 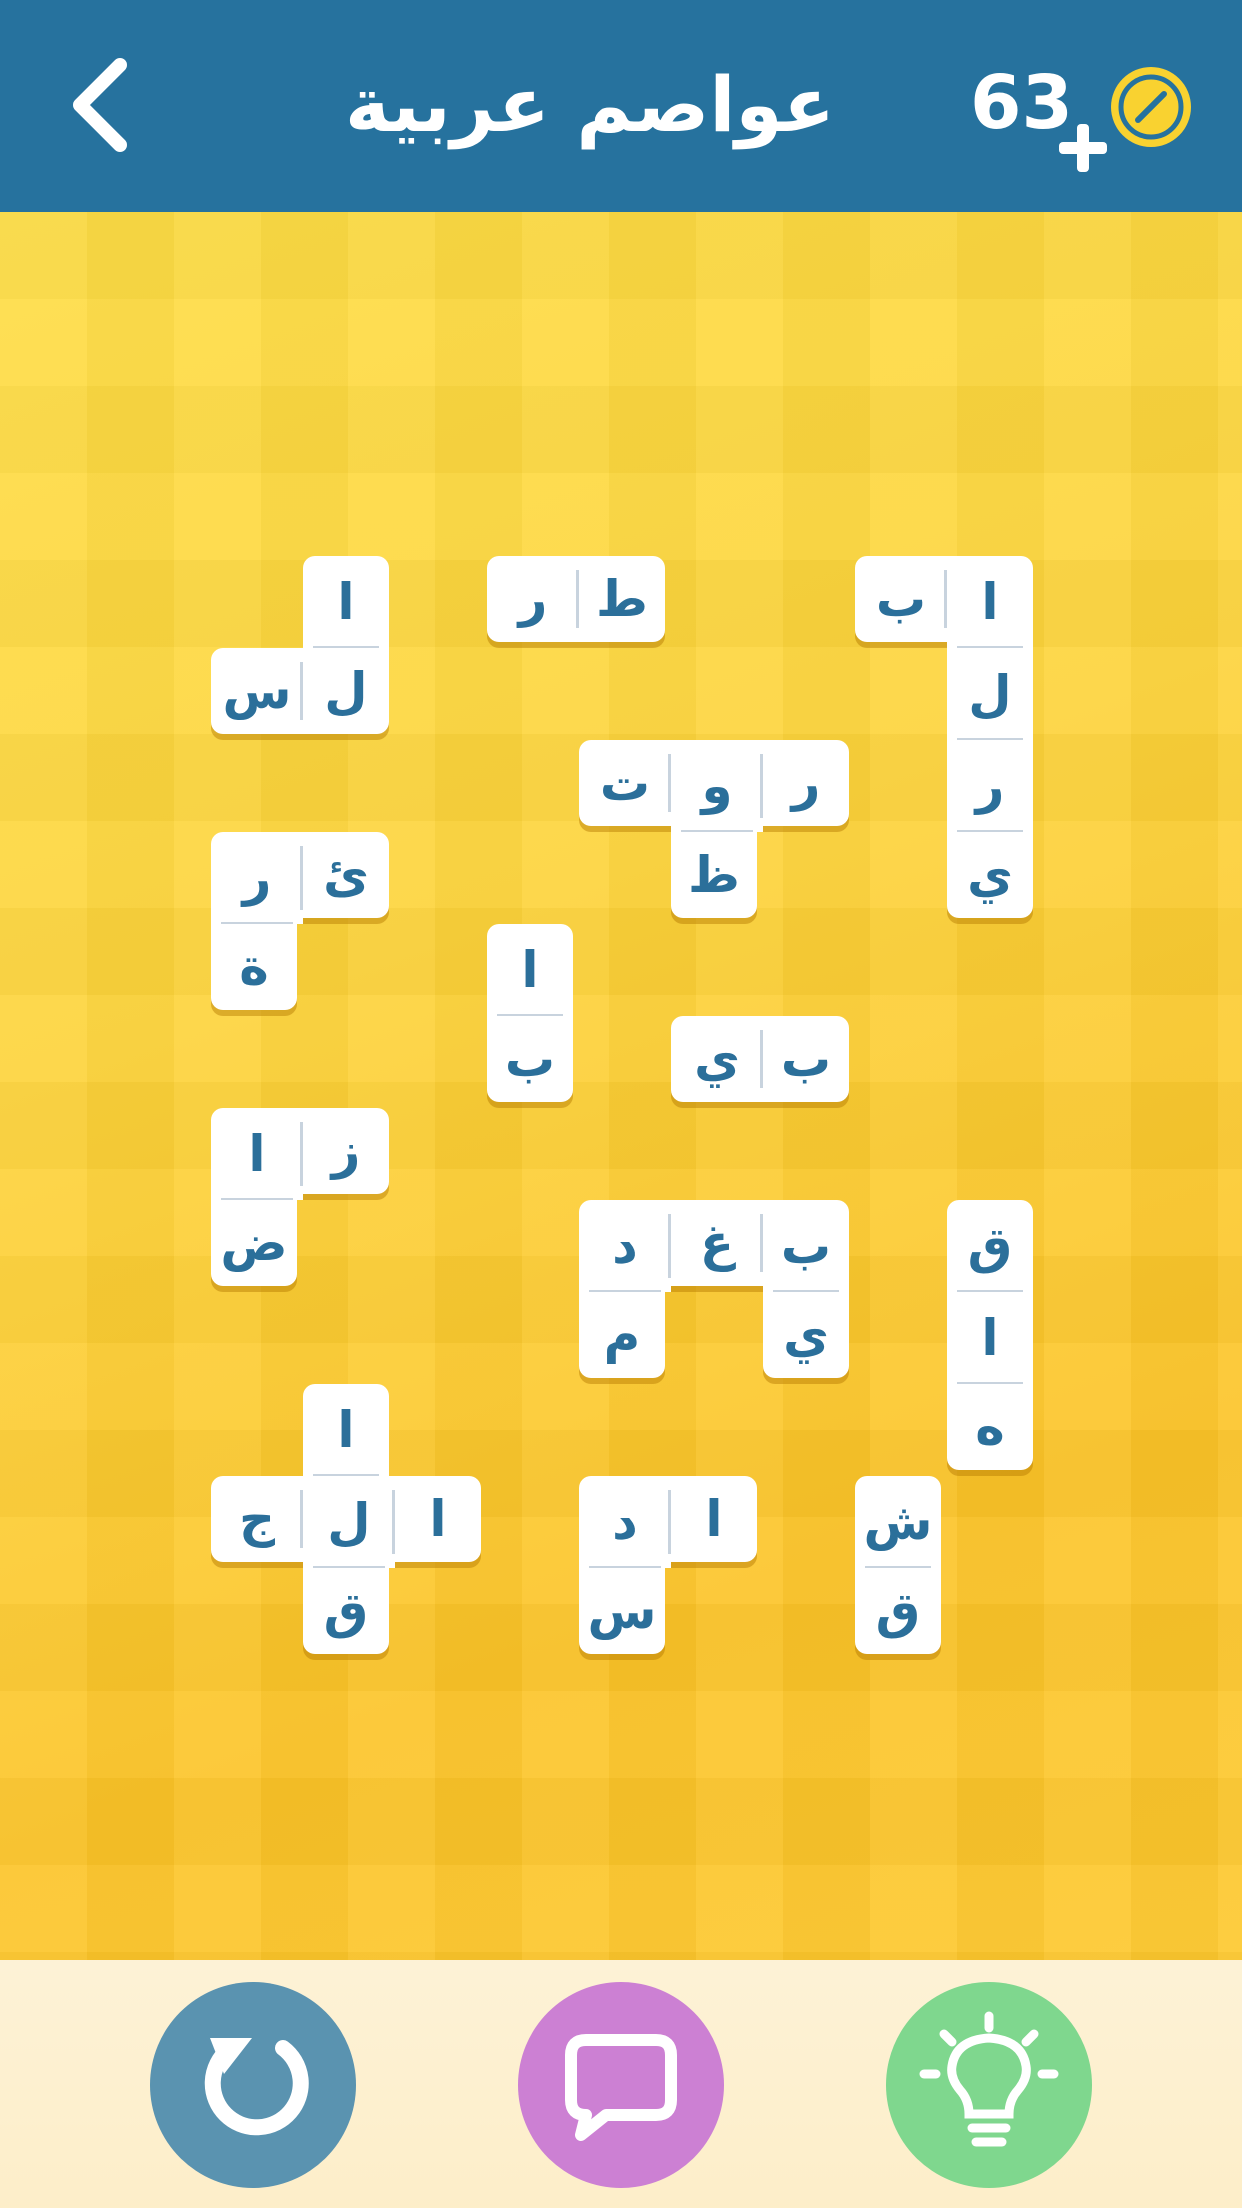 I want to click on coin-balance: 63, so click(x=1080, y=115).